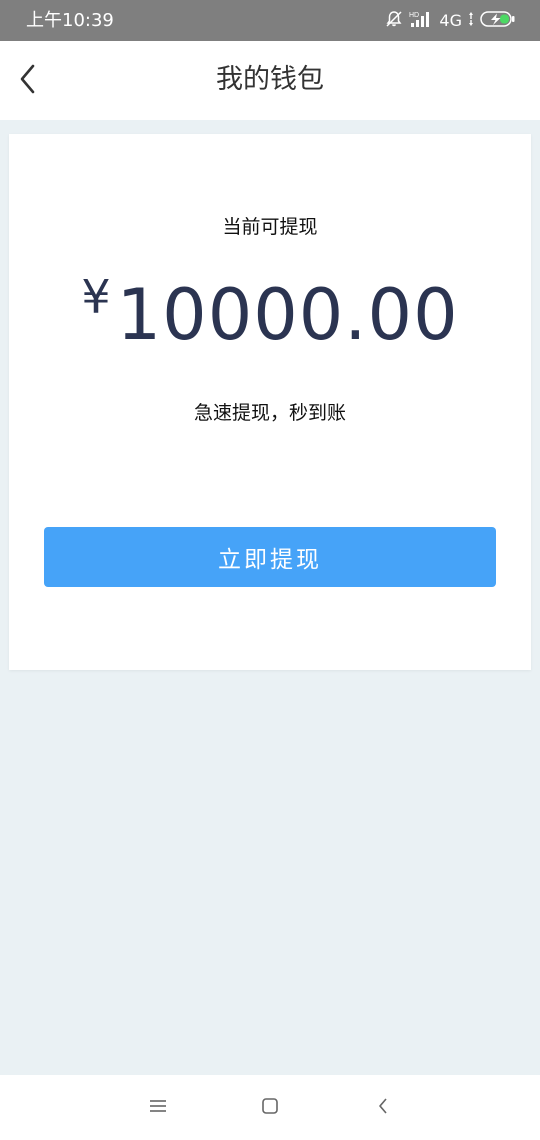 This screenshot has height=1140, width=540. I want to click on signal-icon: HD, so click(421, 21).